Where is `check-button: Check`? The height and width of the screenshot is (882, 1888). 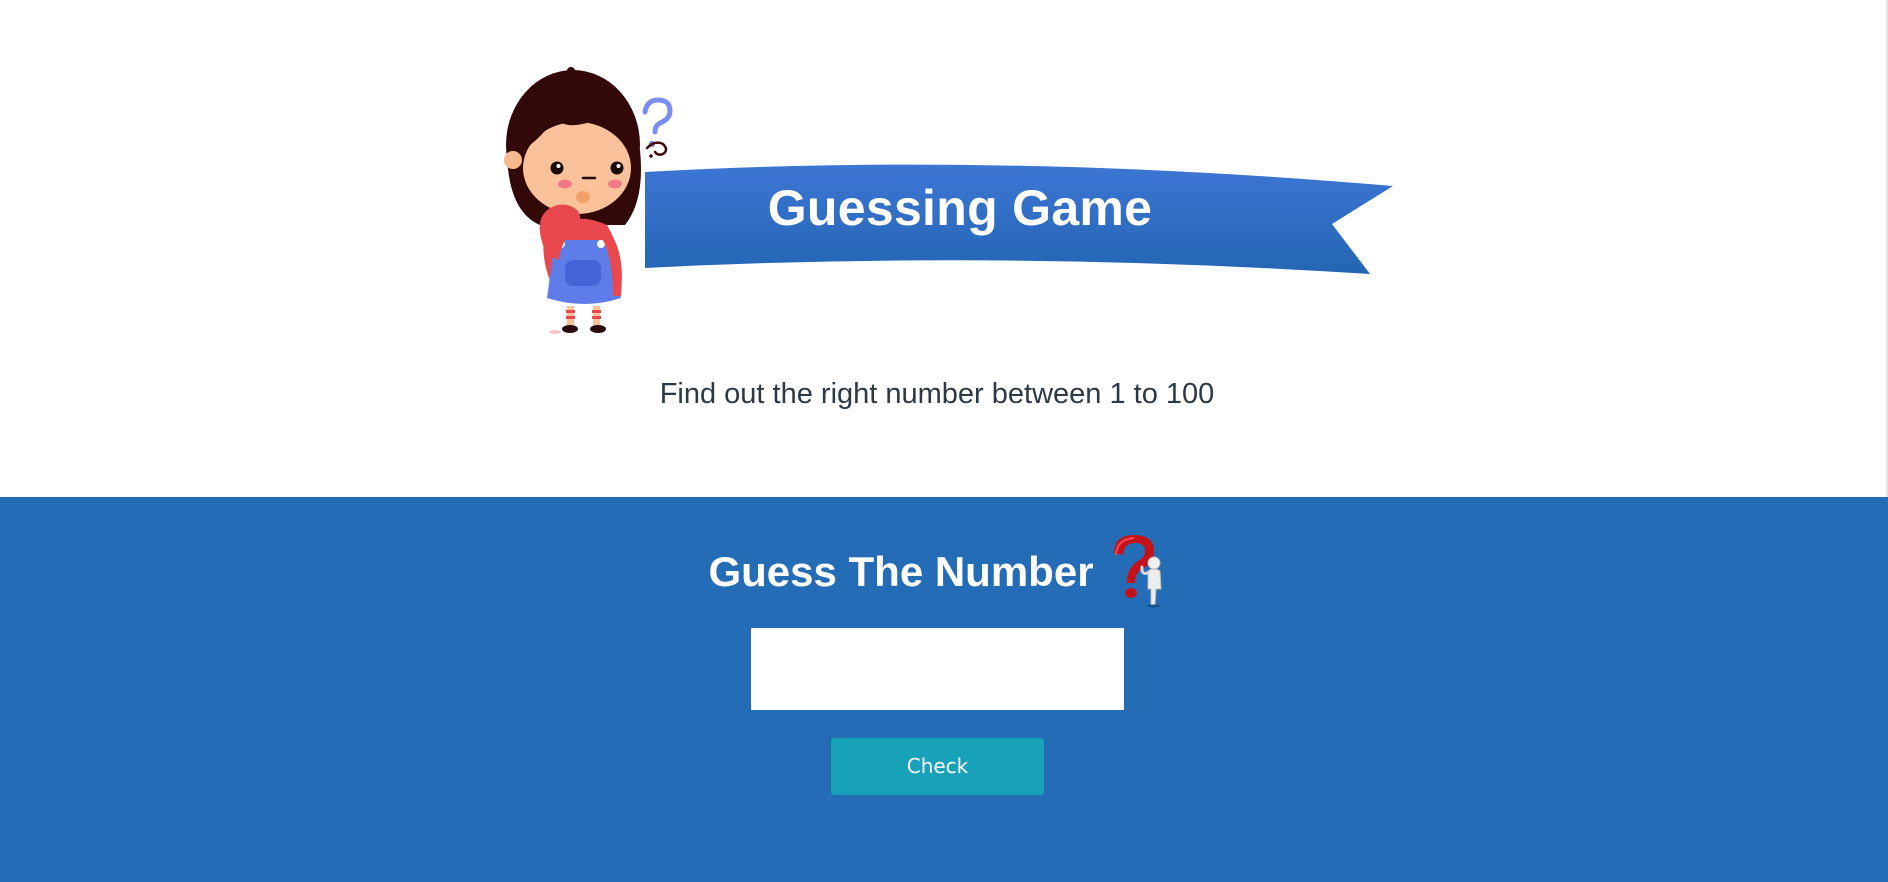
check-button: Check is located at coordinates (937, 766).